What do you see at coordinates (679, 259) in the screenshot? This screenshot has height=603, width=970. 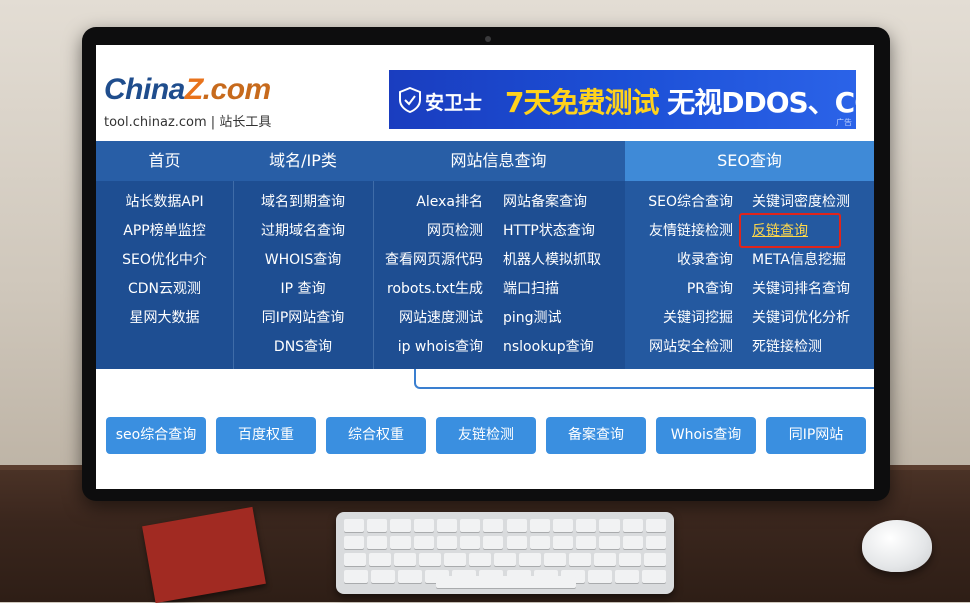 I see `nav-link-index: 收录查询` at bounding box center [679, 259].